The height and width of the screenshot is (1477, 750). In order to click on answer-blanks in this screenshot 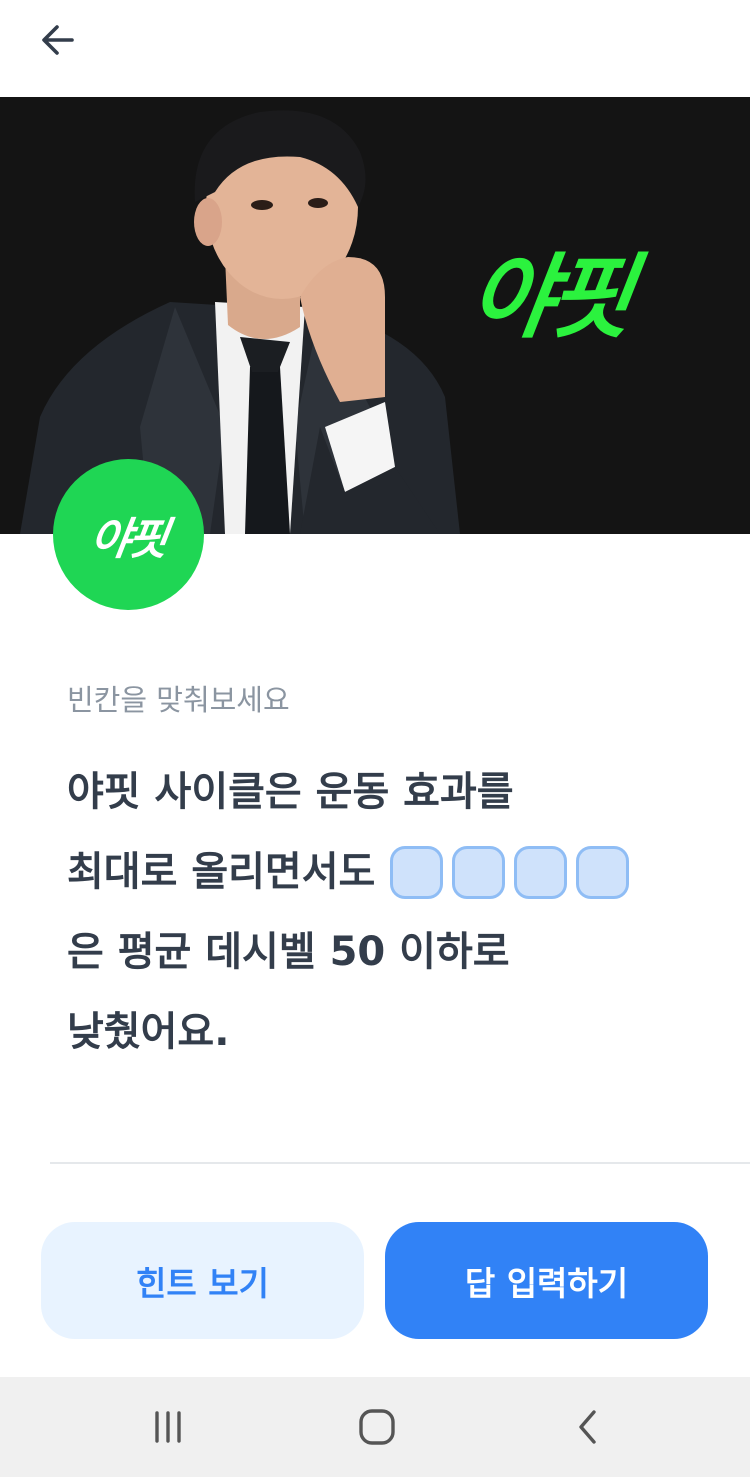, I will do `click(502, 872)`.